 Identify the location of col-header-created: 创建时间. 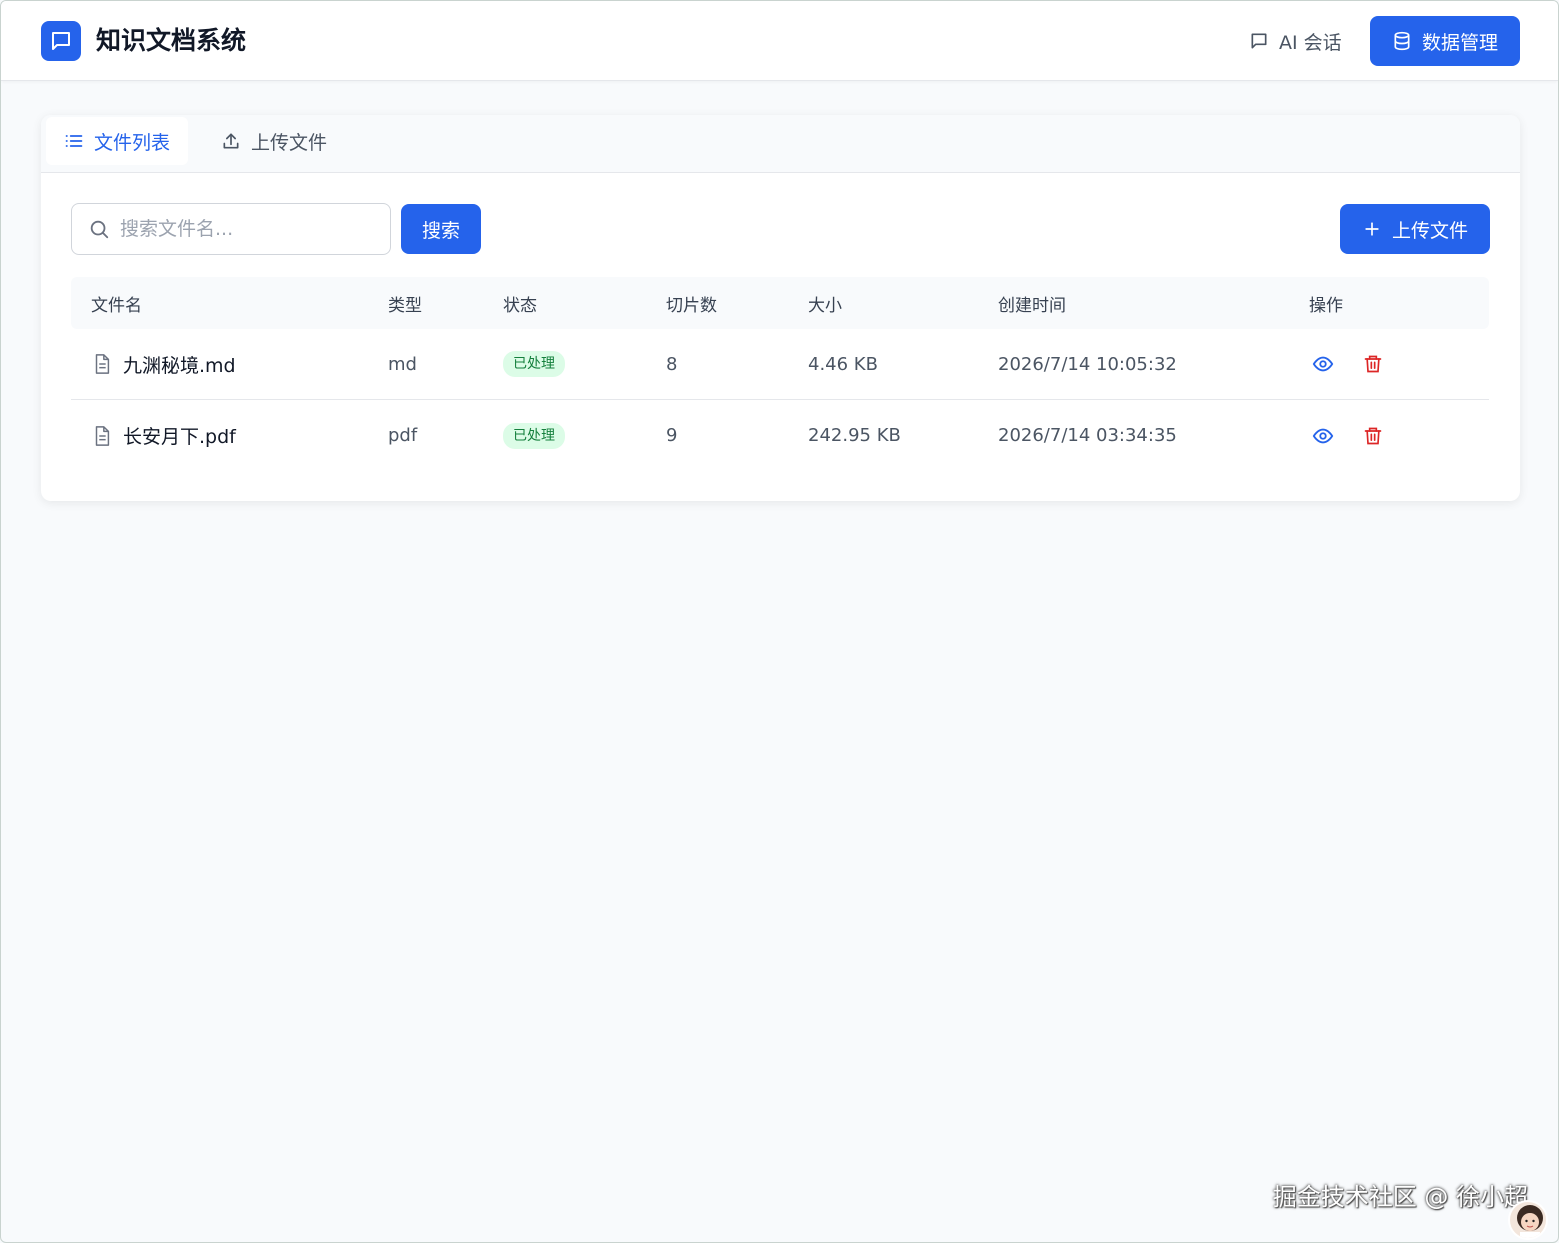
(1032, 305).